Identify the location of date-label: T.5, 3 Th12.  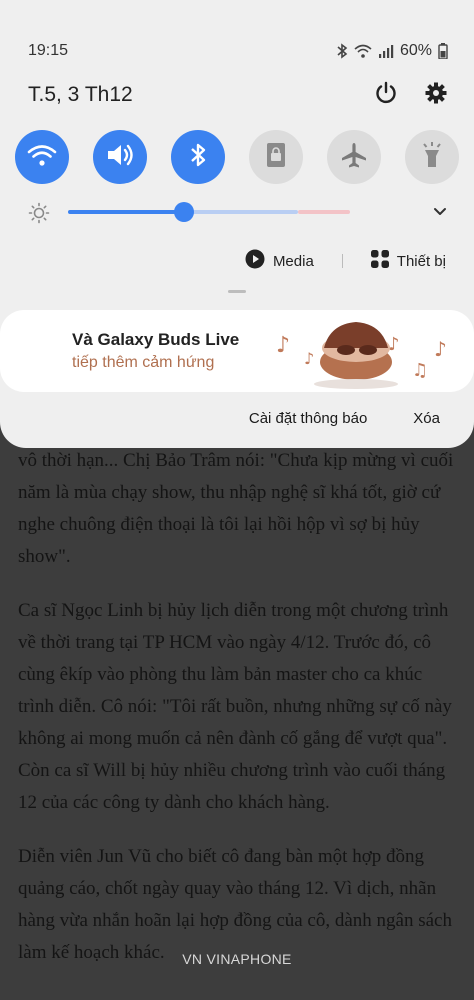
(80, 94).